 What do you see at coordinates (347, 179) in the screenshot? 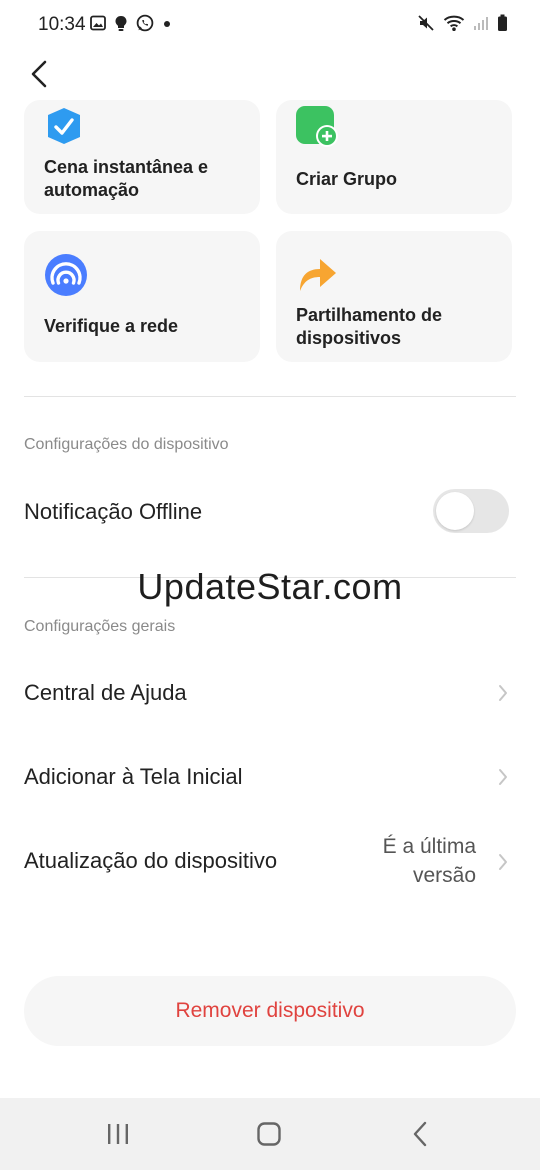
I see `quick-action-label: Criar Grupo` at bounding box center [347, 179].